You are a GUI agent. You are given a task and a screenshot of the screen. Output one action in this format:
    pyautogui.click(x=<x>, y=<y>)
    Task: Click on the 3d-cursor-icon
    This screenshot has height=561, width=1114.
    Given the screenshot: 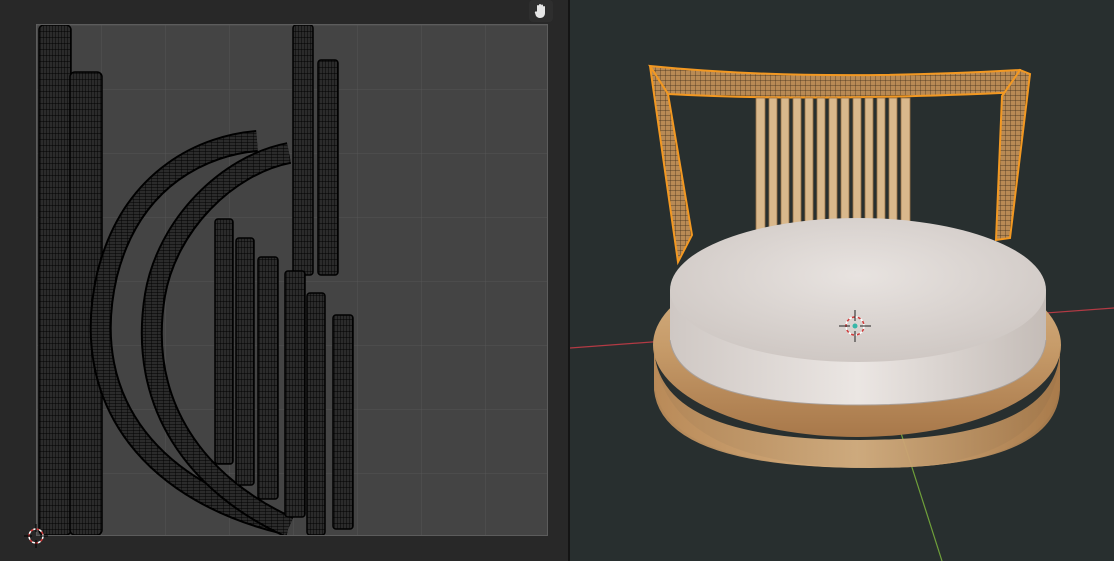 What is the action you would take?
    pyautogui.click(x=36, y=536)
    